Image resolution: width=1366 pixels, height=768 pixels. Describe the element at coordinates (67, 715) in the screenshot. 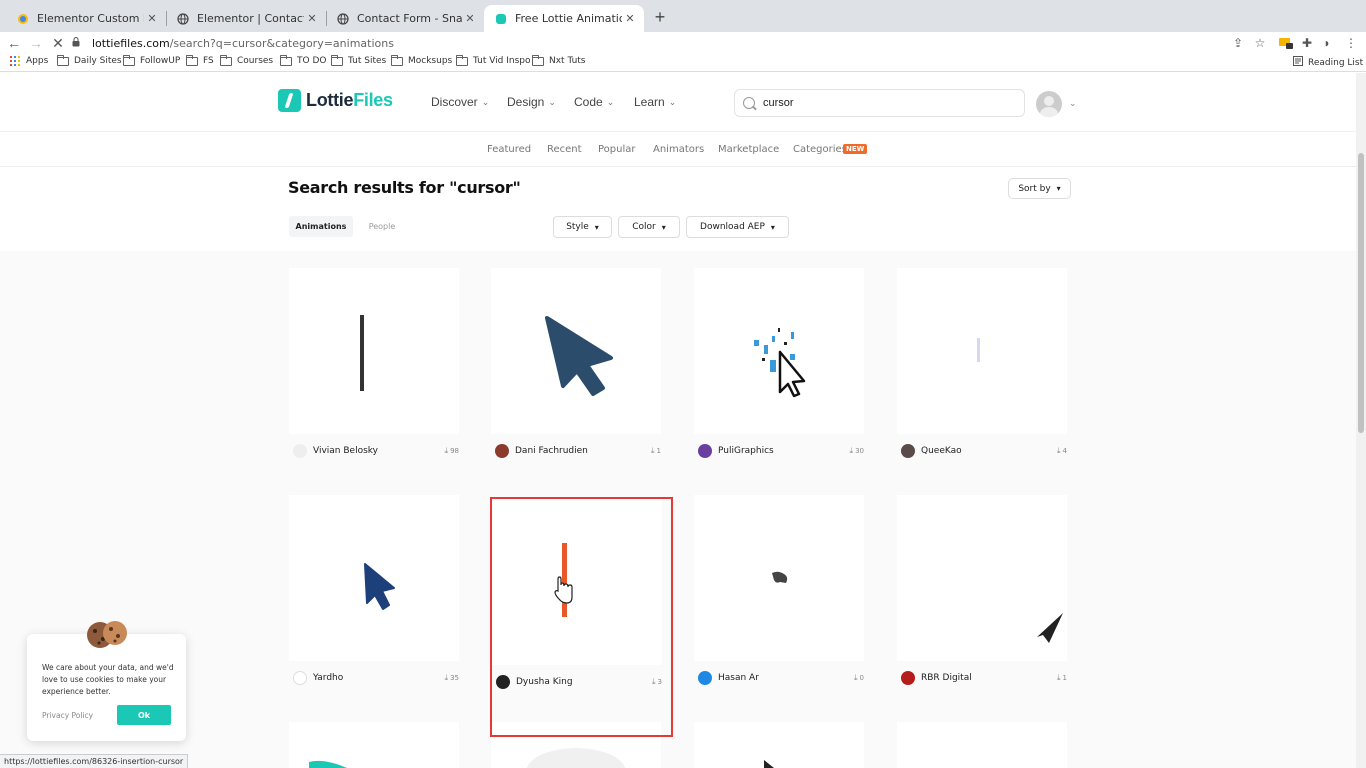

I see `privacy-policy-link: Privacy Policy` at that location.